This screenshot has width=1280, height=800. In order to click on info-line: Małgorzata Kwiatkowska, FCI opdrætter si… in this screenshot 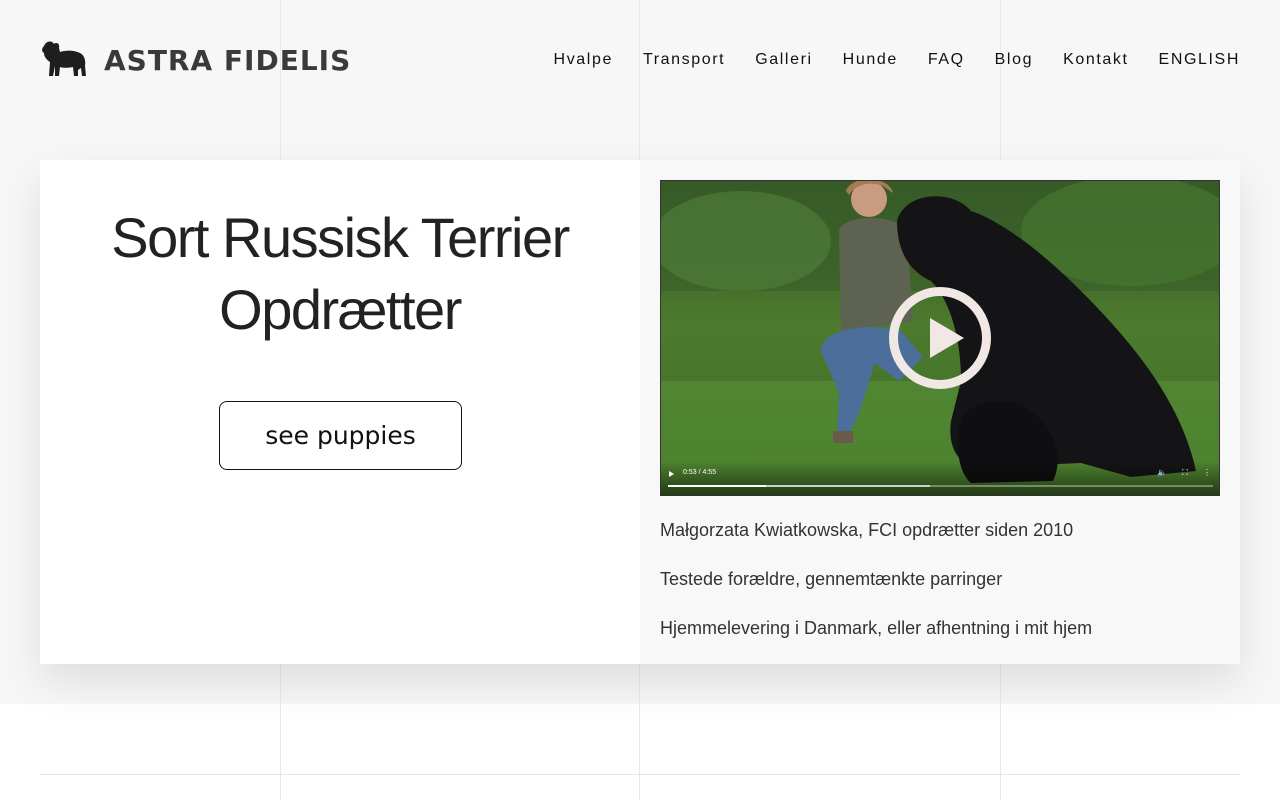, I will do `click(867, 530)`.